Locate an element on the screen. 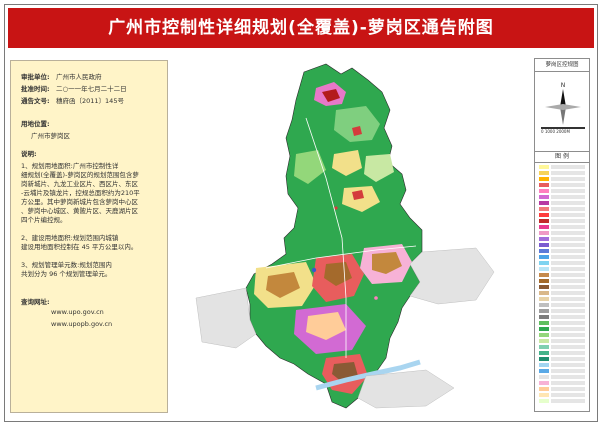  approval-unit: 广州市人民政府 is located at coordinates (79, 77).